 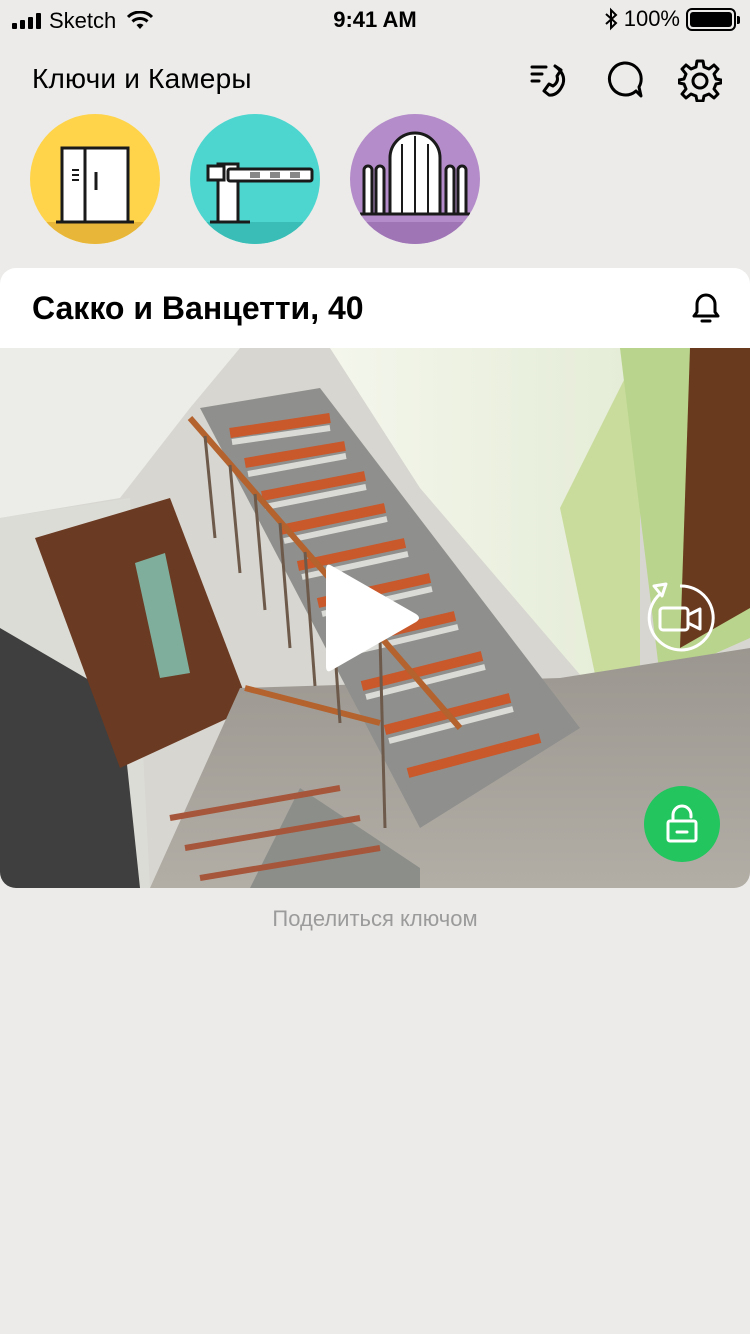 What do you see at coordinates (375, 308) in the screenshot?
I see `card-header: Сакко и Ванцетти, 40` at bounding box center [375, 308].